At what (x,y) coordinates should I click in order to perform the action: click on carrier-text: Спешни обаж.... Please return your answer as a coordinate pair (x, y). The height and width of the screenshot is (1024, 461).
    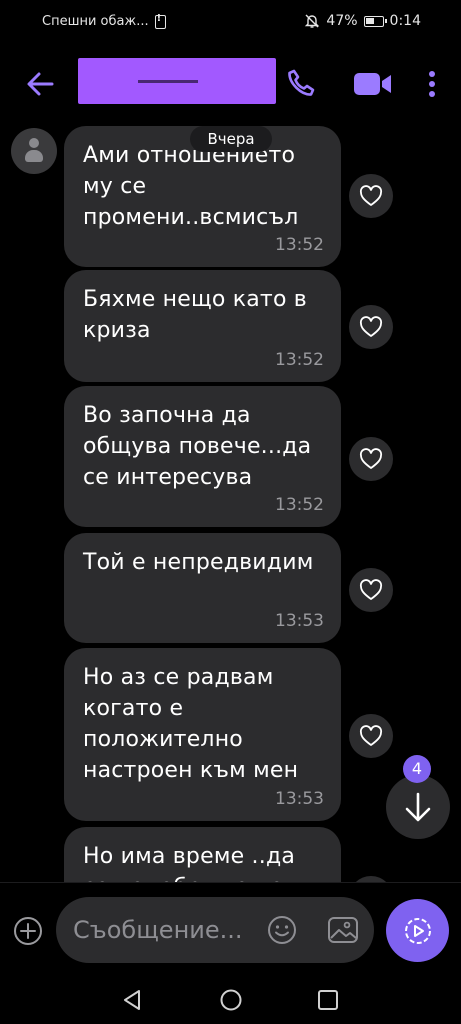
    Looking at the image, I should click on (95, 21).